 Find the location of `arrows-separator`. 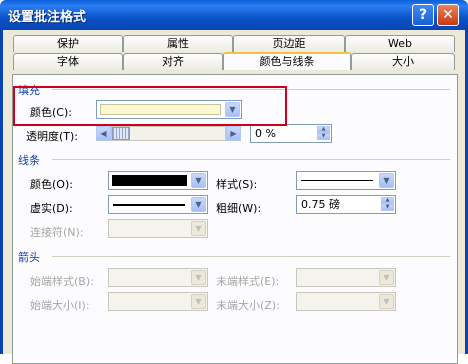

arrows-separator is located at coordinates (251, 256).